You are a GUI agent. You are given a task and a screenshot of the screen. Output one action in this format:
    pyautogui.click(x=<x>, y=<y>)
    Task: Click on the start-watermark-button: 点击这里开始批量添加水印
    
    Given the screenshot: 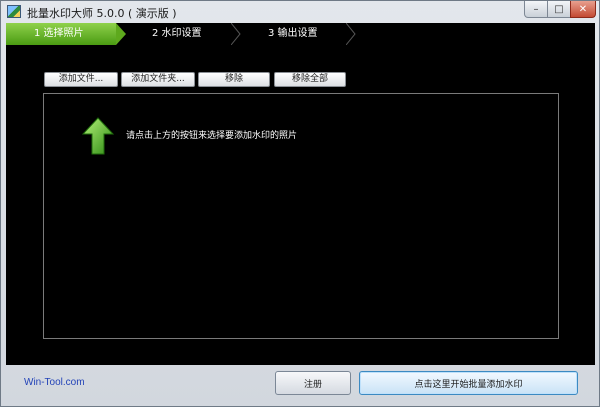 What is the action you would take?
    pyautogui.click(x=468, y=383)
    